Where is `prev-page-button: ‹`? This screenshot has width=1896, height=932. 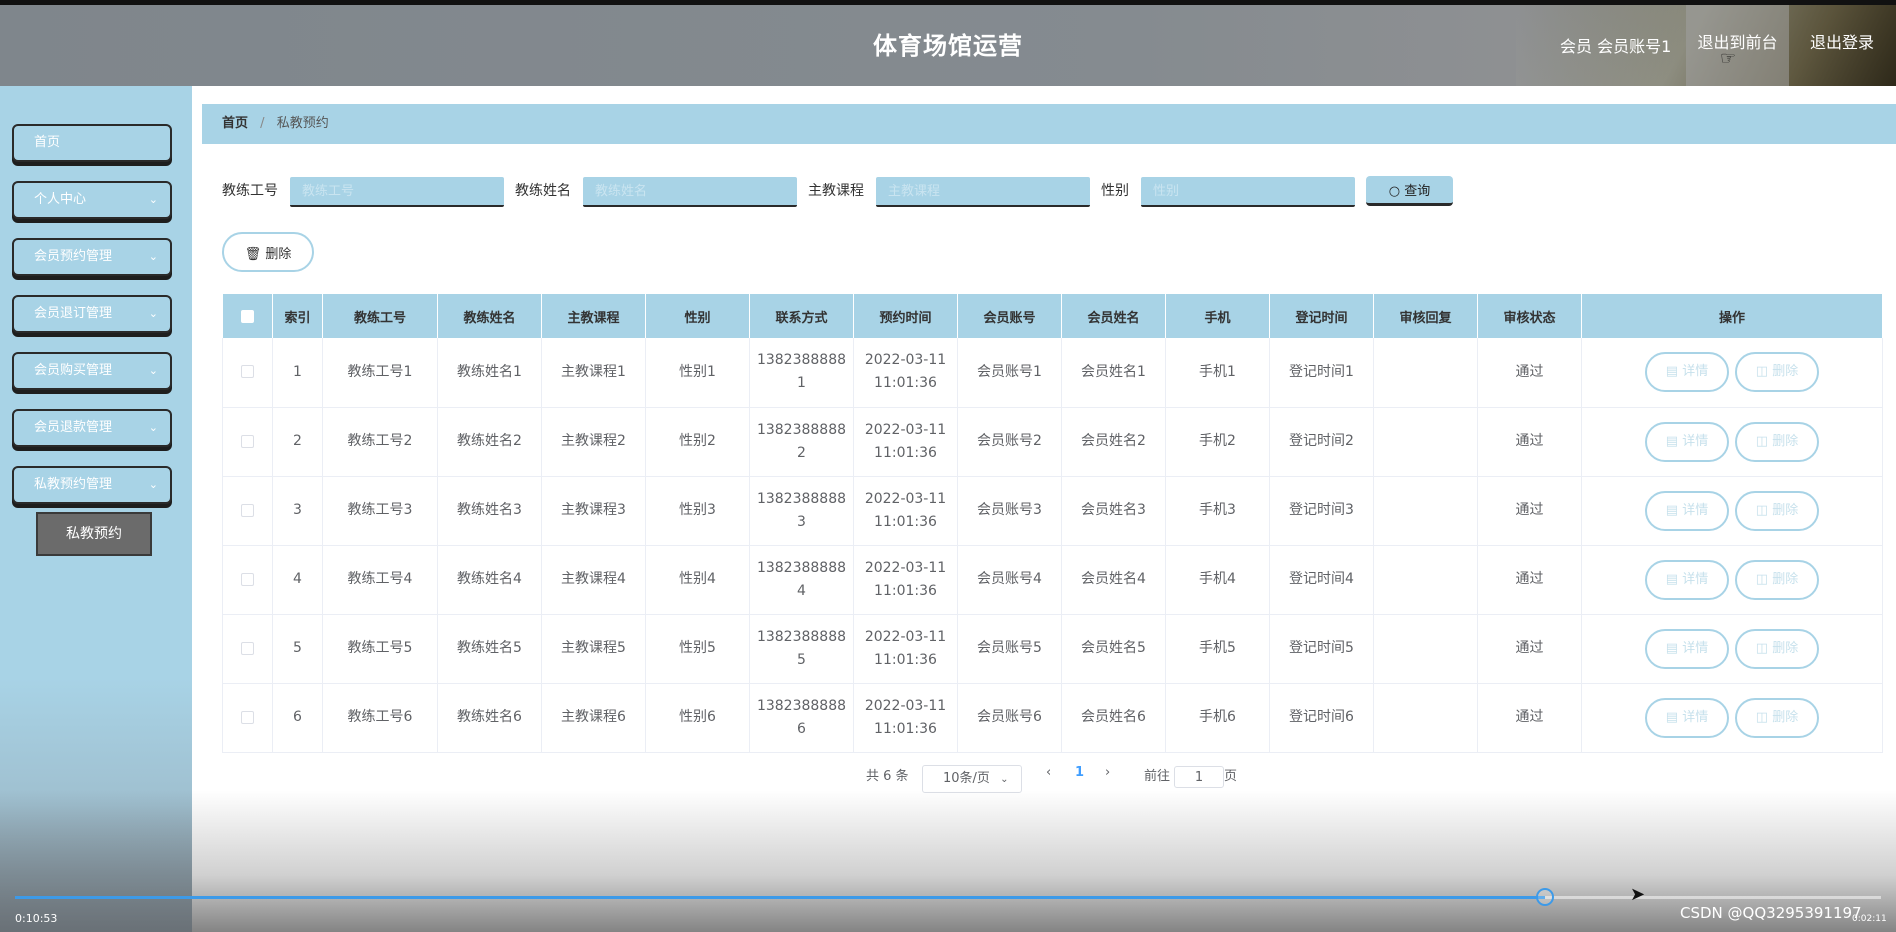
prev-page-button: ‹ is located at coordinates (1048, 772).